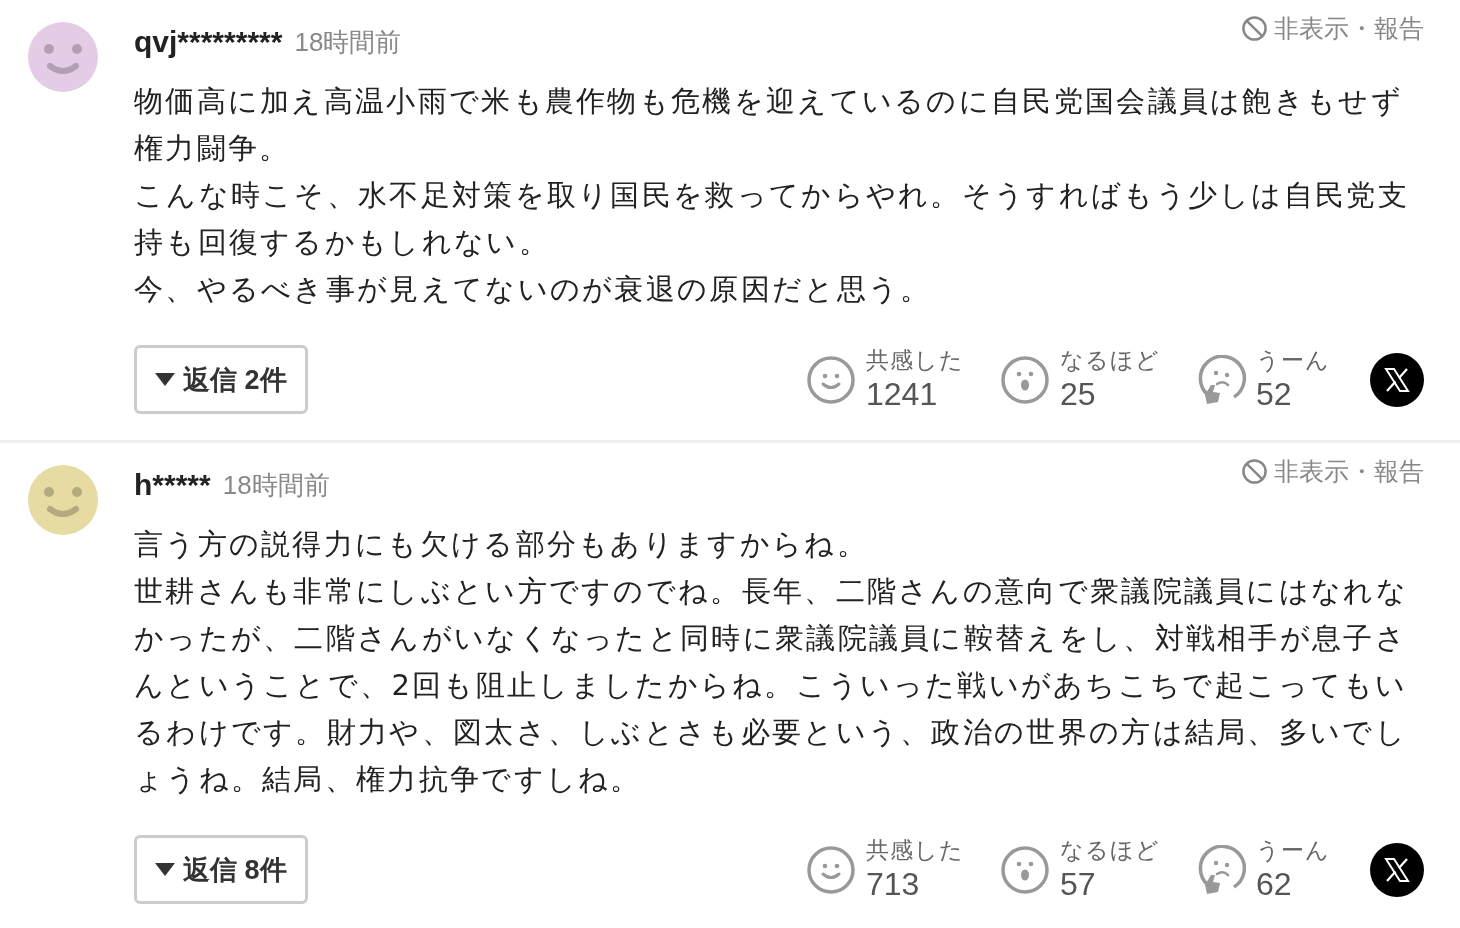 The image size is (1460, 928). I want to click on reaction-count: 25, so click(1078, 394).